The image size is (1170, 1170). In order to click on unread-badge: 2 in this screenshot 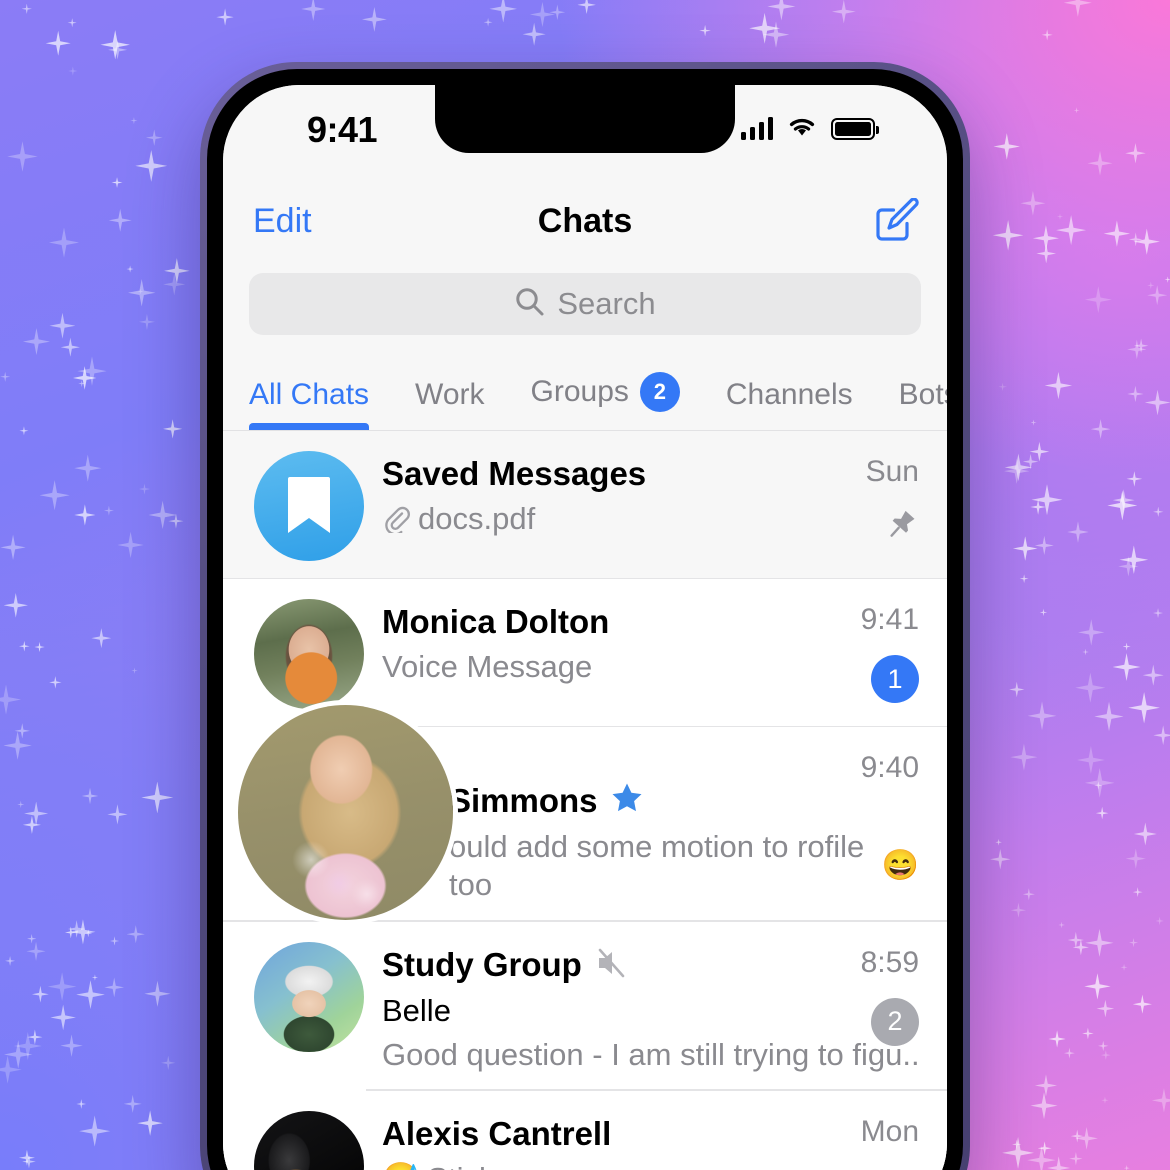, I will do `click(895, 1021)`.